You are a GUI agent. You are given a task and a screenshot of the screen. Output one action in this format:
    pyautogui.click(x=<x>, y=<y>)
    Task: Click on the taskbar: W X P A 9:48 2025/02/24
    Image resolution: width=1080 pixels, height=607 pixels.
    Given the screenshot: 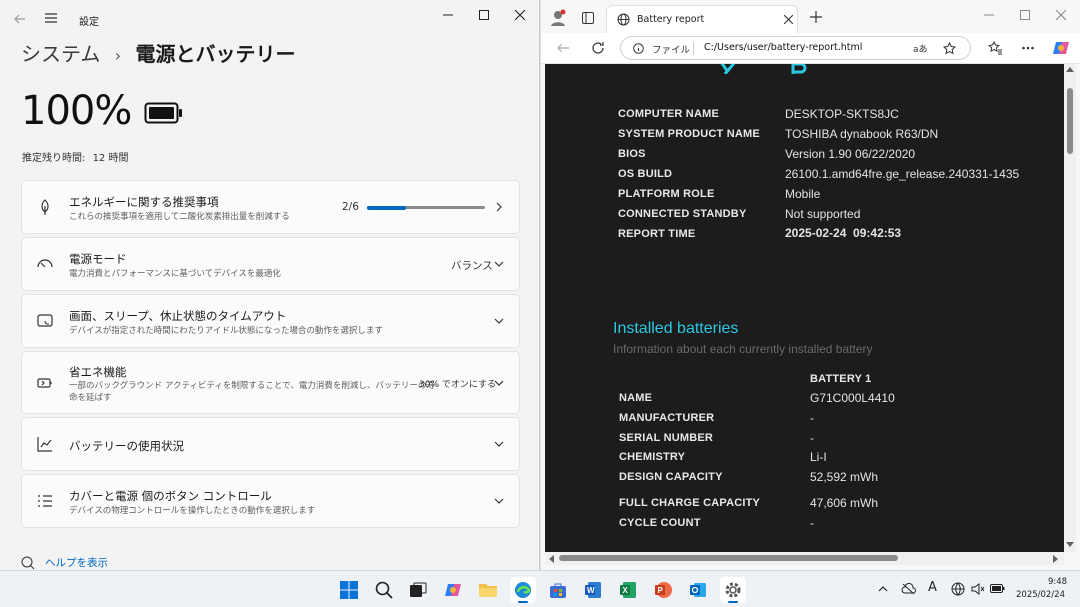 What is the action you would take?
    pyautogui.click(x=540, y=588)
    